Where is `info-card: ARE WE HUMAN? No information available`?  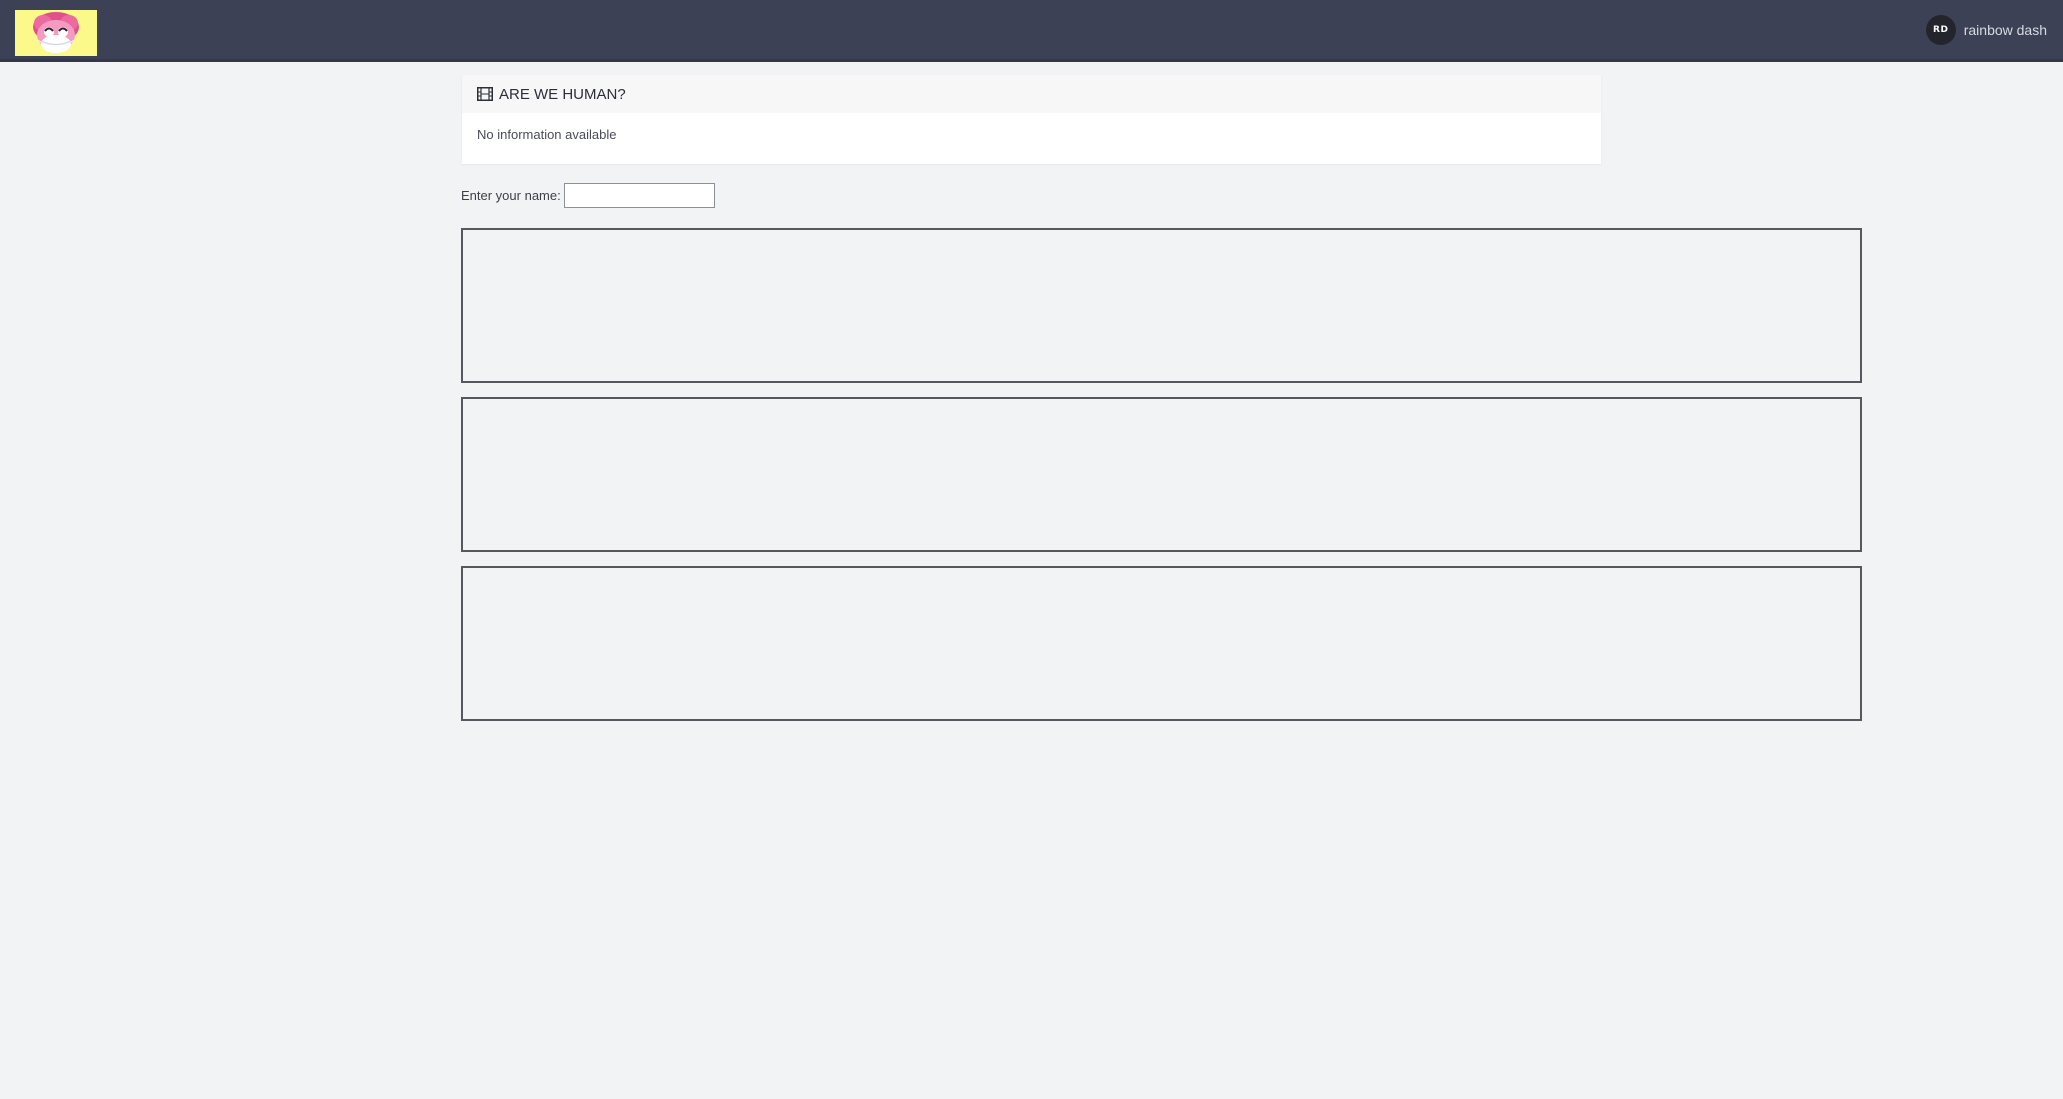
info-card: ARE WE HUMAN? No information available is located at coordinates (1031, 119).